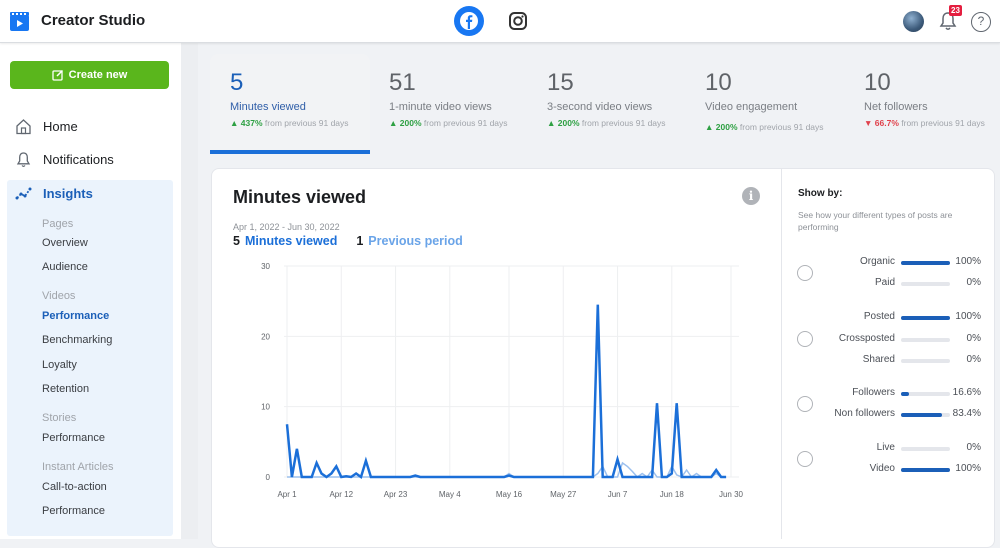  What do you see at coordinates (59, 365) in the screenshot?
I see `nav-videos-loyalty: Loyalty` at bounding box center [59, 365].